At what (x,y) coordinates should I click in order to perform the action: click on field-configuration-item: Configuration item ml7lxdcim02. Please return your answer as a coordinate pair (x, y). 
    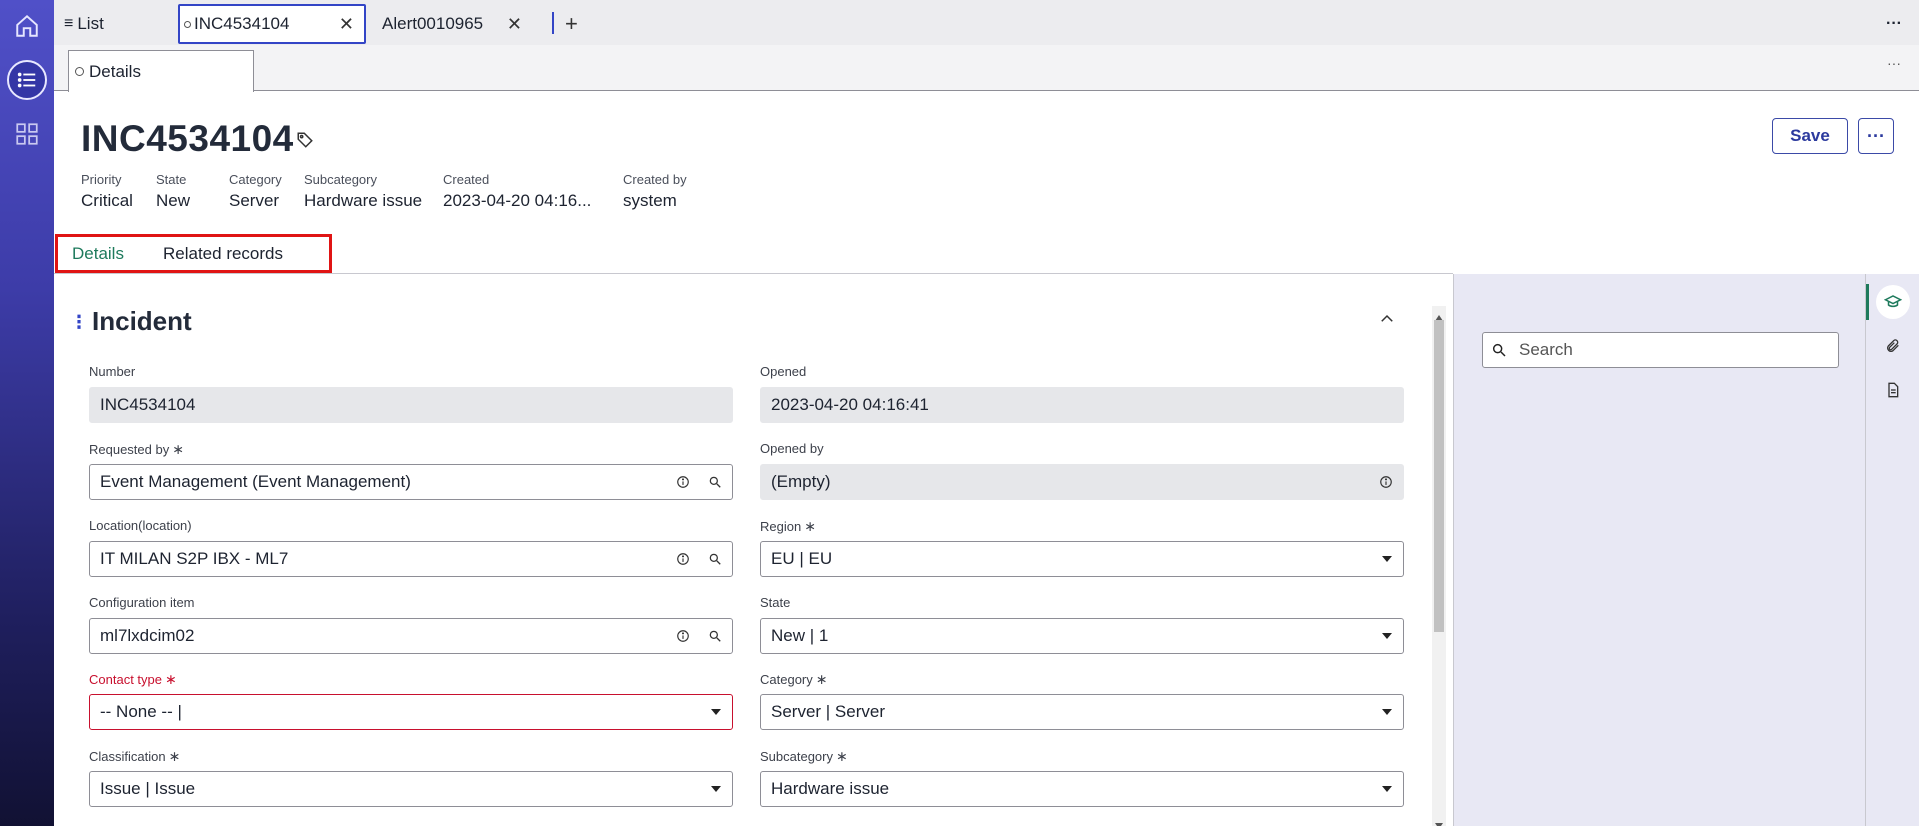
    Looking at the image, I should click on (411, 624).